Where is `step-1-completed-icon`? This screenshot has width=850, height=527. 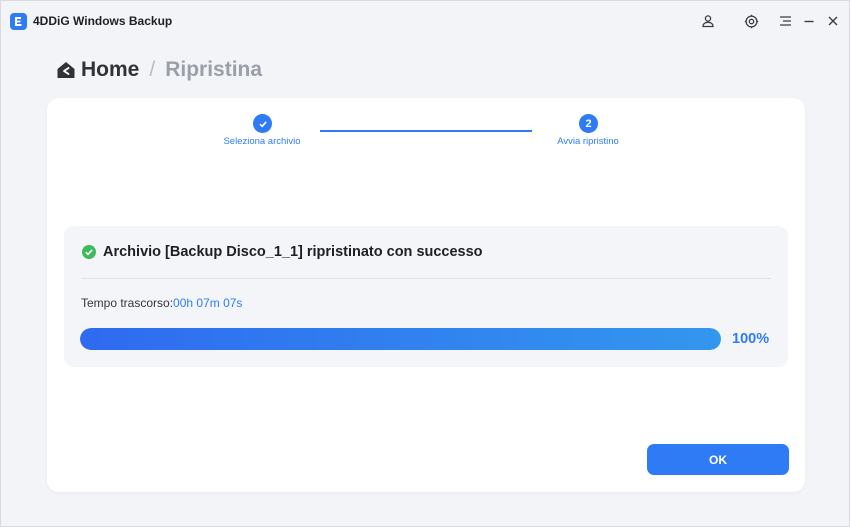 step-1-completed-icon is located at coordinates (262, 123).